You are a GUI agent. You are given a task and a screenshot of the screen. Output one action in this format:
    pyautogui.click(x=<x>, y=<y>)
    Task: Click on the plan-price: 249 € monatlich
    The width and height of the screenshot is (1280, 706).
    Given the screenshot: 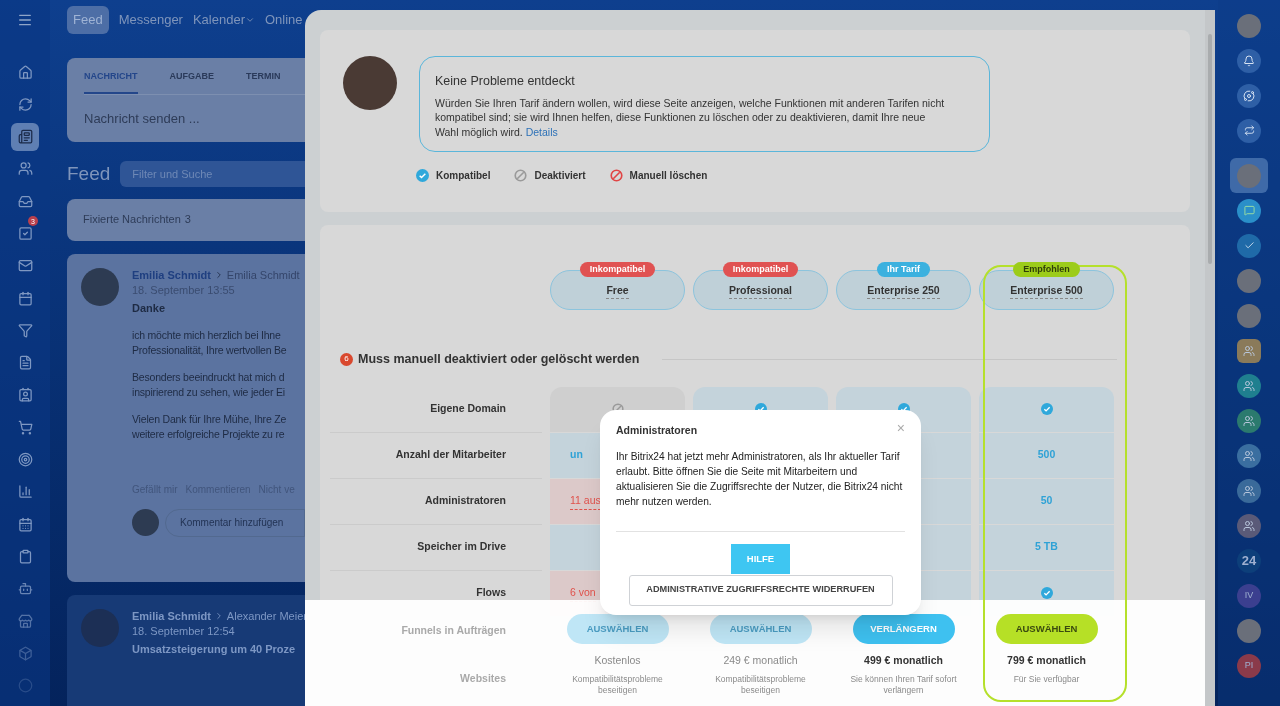 What is the action you would take?
    pyautogui.click(x=760, y=660)
    